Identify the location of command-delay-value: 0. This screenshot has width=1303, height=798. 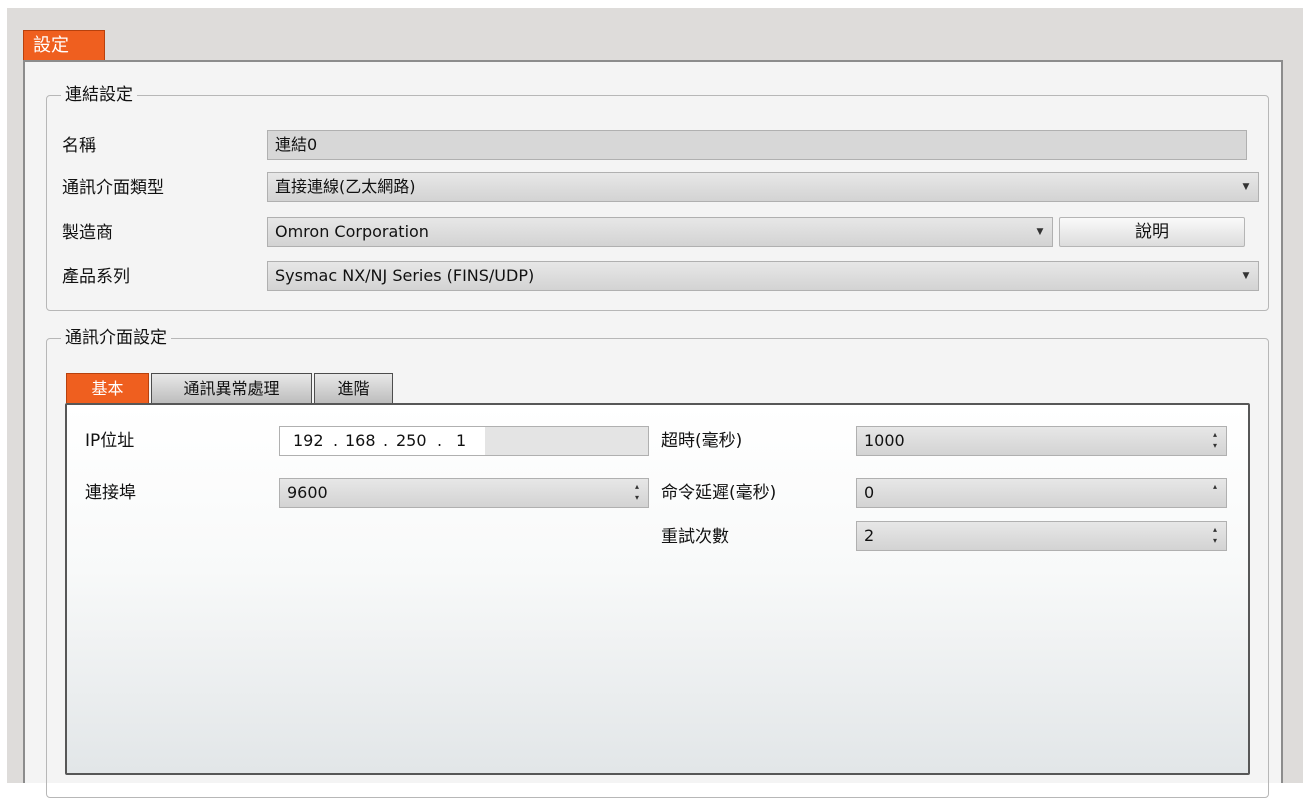
(869, 492).